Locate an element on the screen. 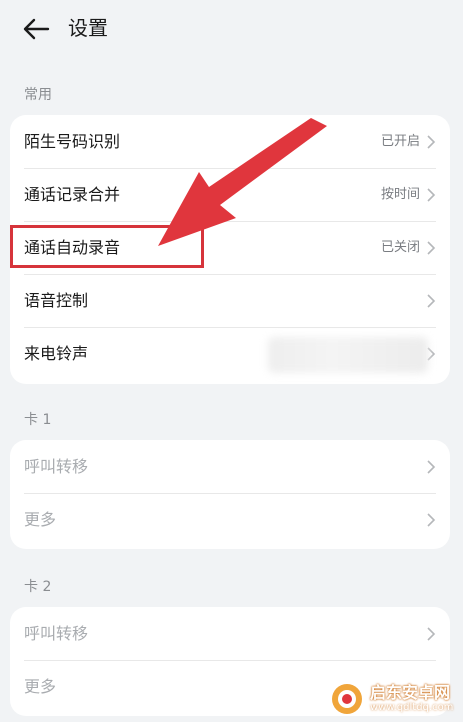 The image size is (463, 722). back-arrow-icon is located at coordinates (36, 29).